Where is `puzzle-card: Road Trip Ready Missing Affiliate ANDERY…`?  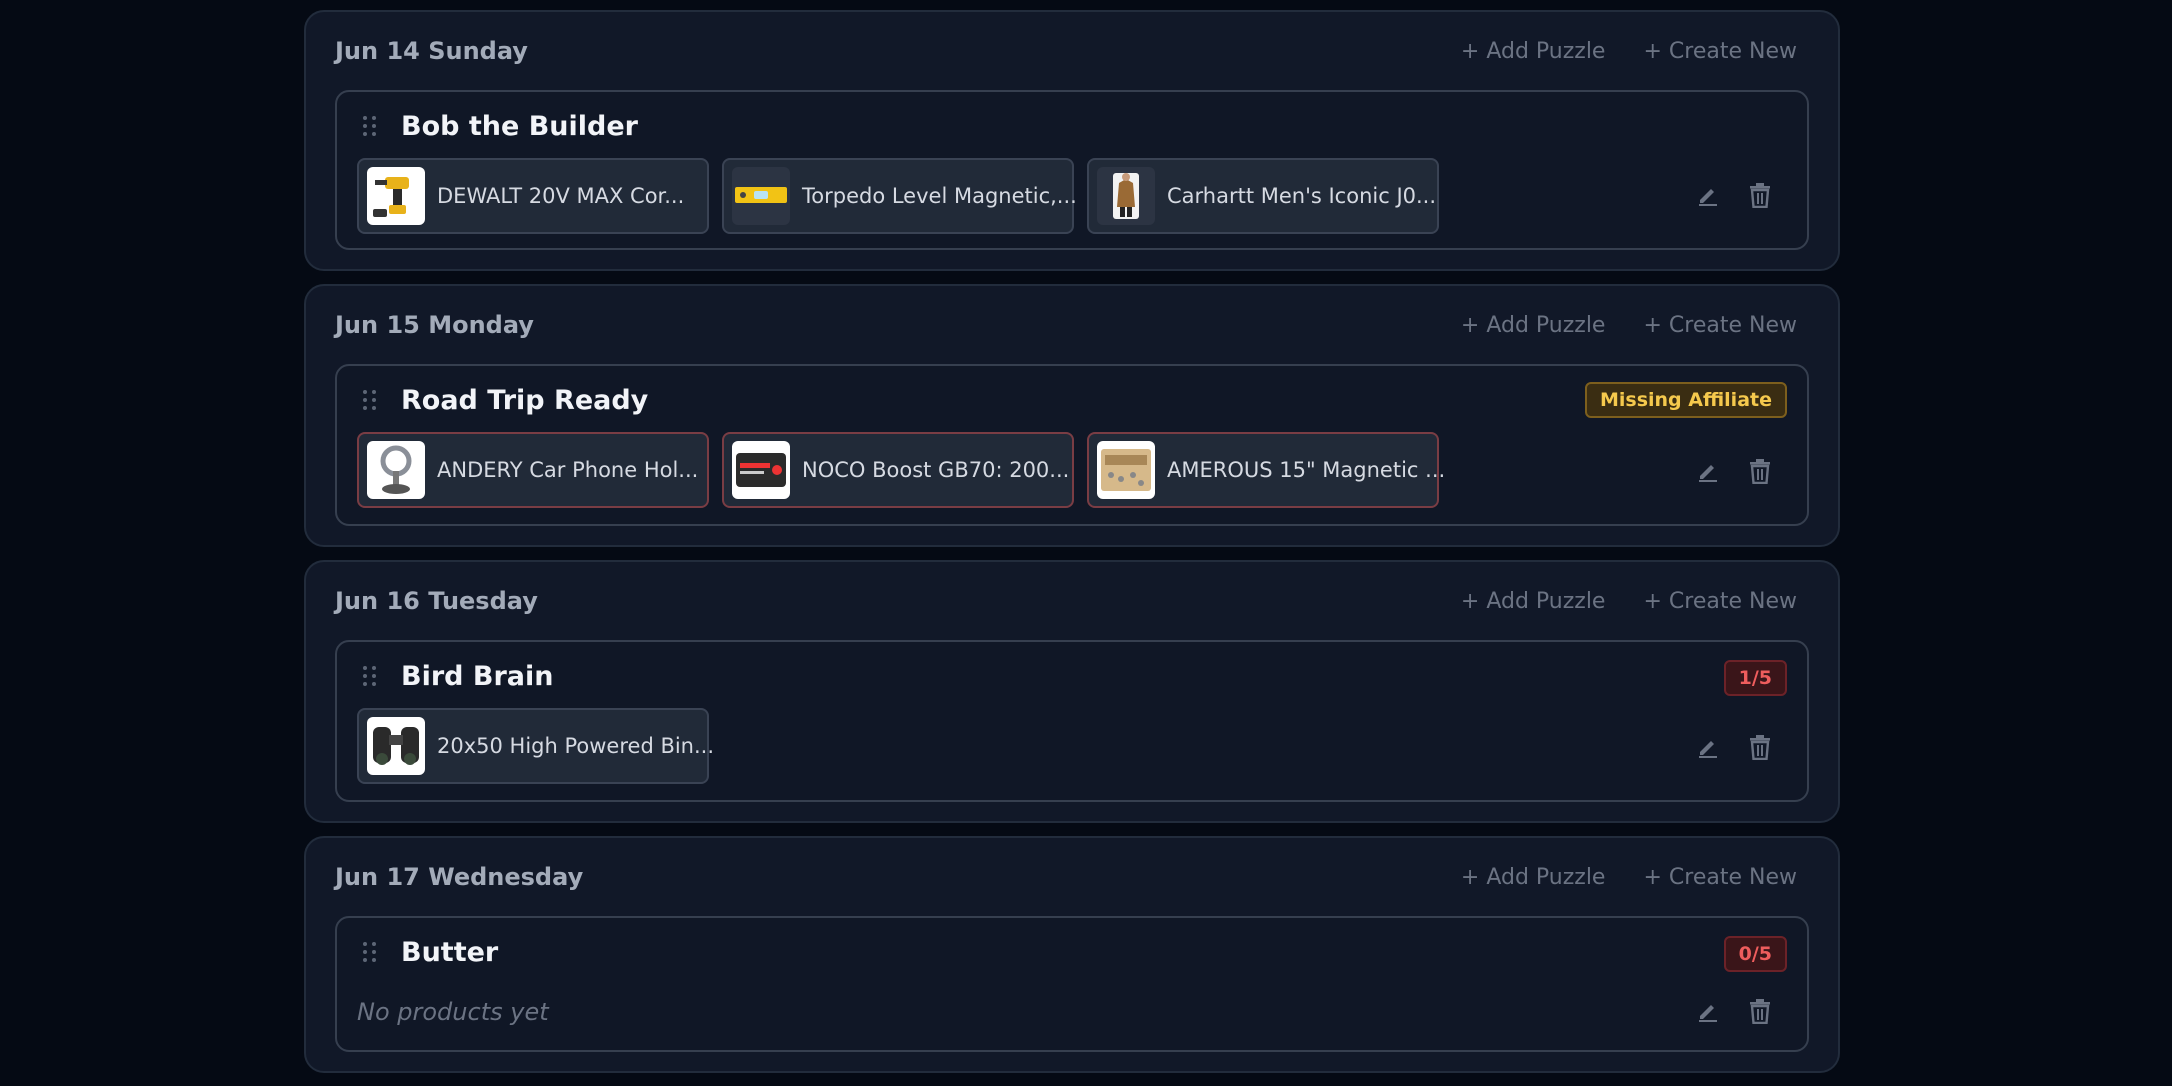
puzzle-card: Road Trip Ready Missing Affiliate ANDERY… is located at coordinates (1072, 445).